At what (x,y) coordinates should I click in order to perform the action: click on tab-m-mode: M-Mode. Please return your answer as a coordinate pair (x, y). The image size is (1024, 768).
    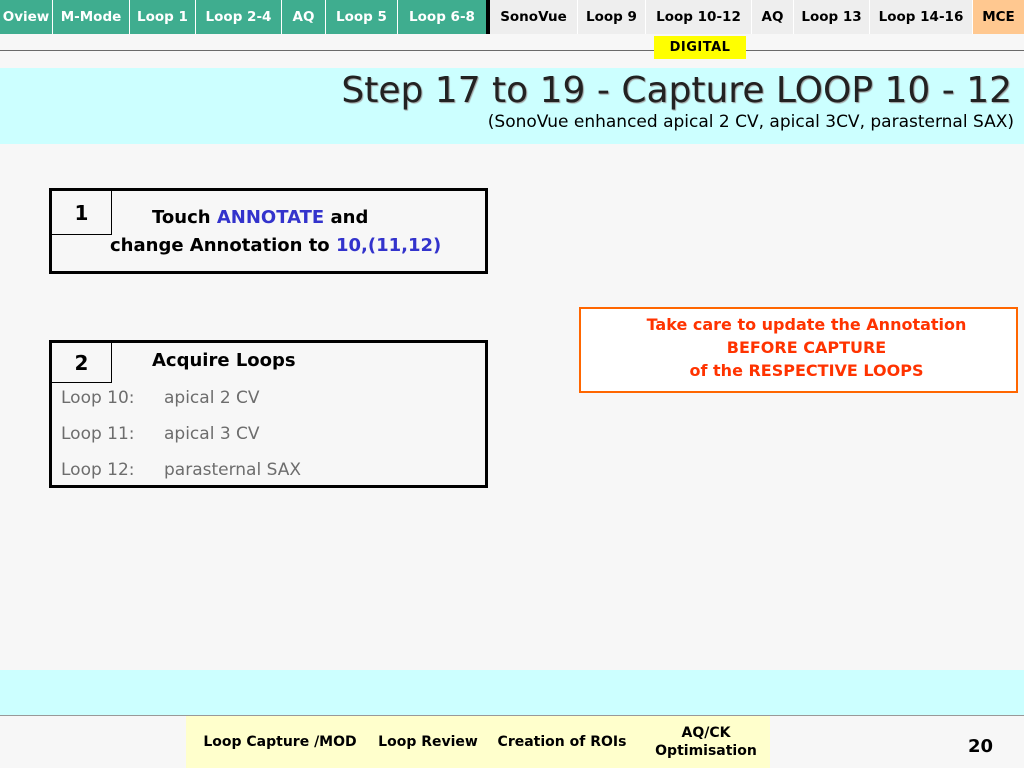
    Looking at the image, I should click on (91, 17).